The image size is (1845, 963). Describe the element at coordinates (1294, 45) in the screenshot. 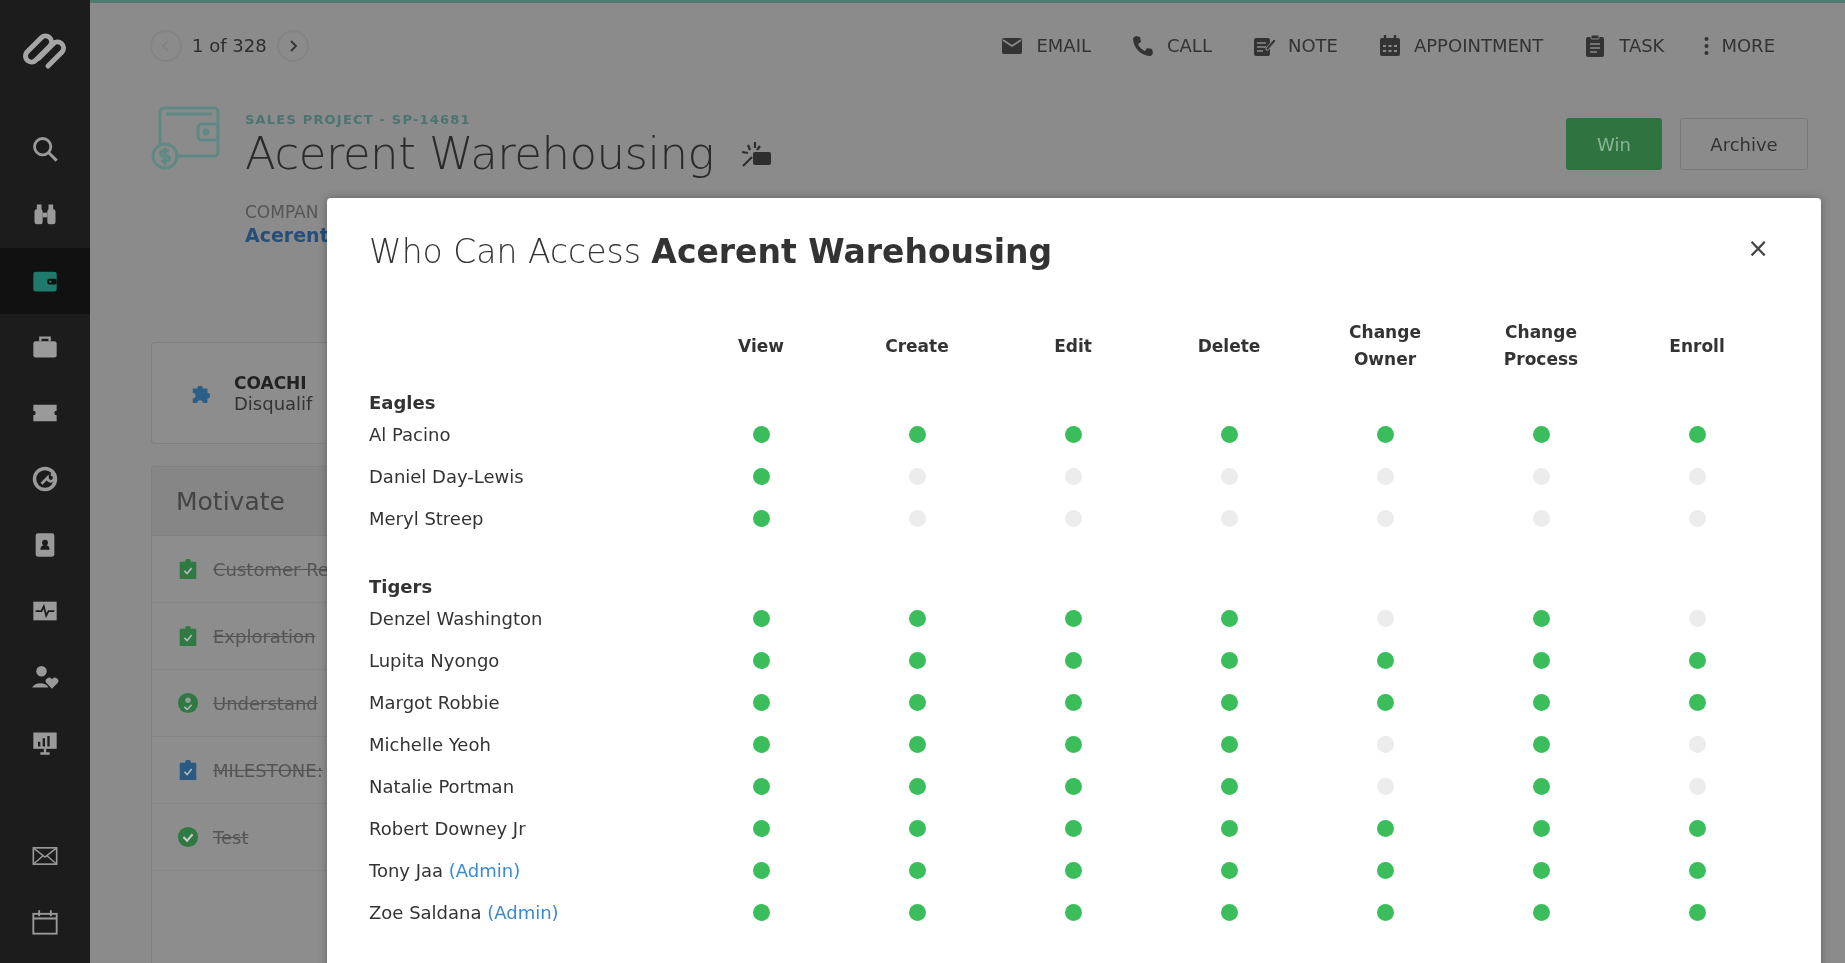

I see `note-action: NOTE` at that location.